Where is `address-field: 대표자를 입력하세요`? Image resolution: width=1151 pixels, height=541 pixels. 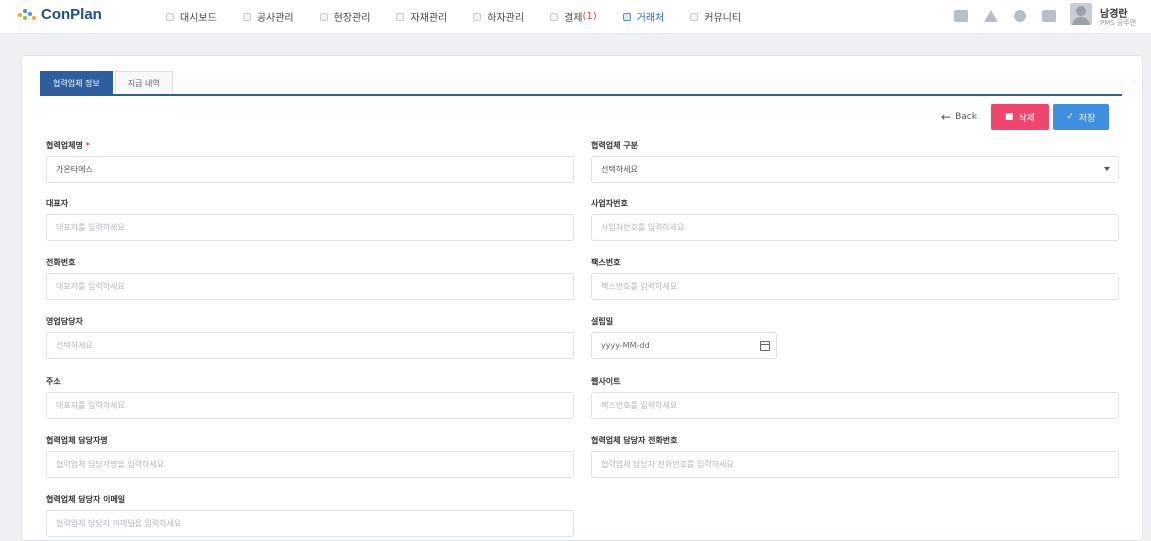 address-field: 대표자를 입력하세요 is located at coordinates (310, 405).